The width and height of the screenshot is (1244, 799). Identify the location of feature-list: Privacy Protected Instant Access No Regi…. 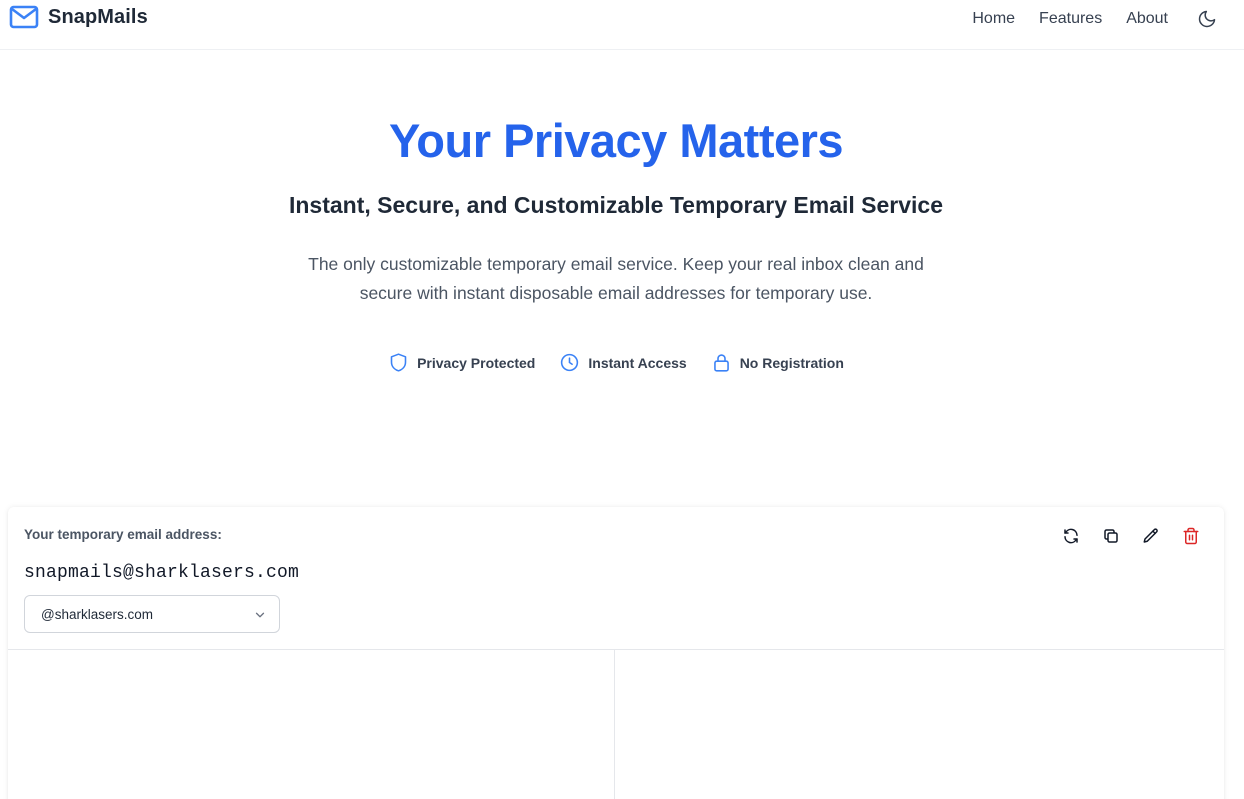
(616, 362).